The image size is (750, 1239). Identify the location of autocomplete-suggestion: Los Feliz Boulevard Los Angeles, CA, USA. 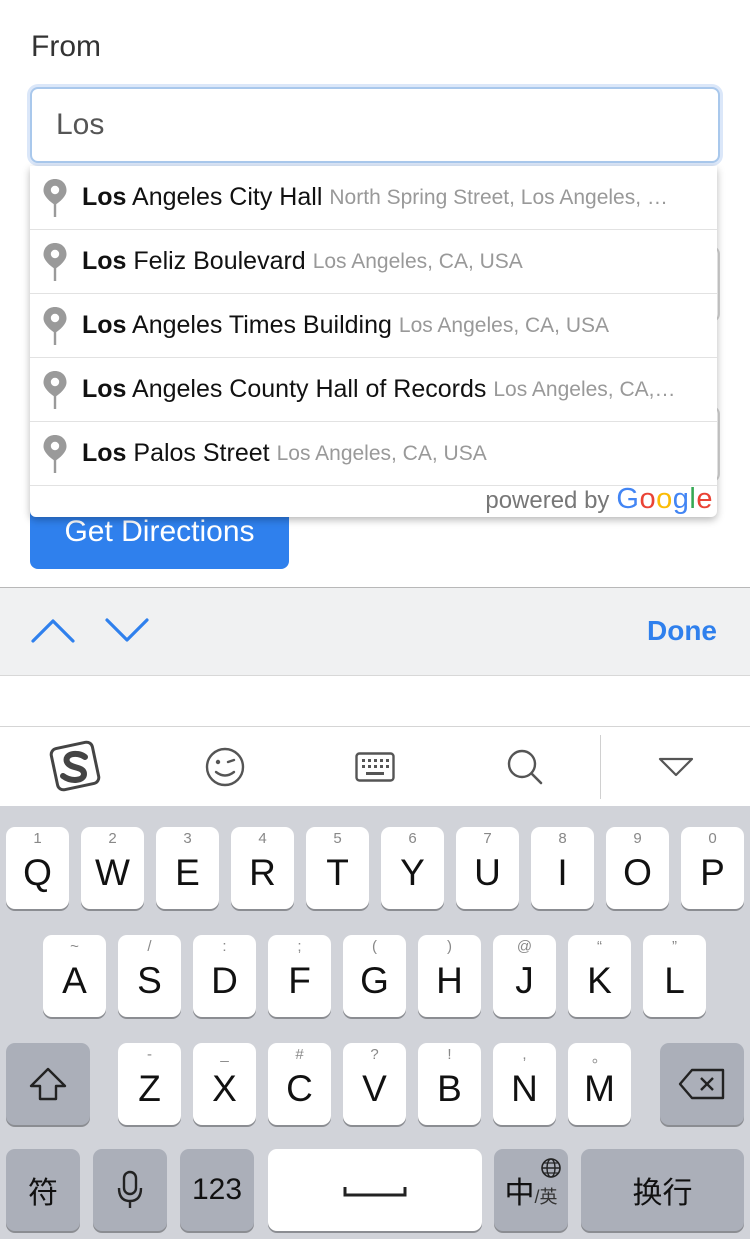
(373, 262).